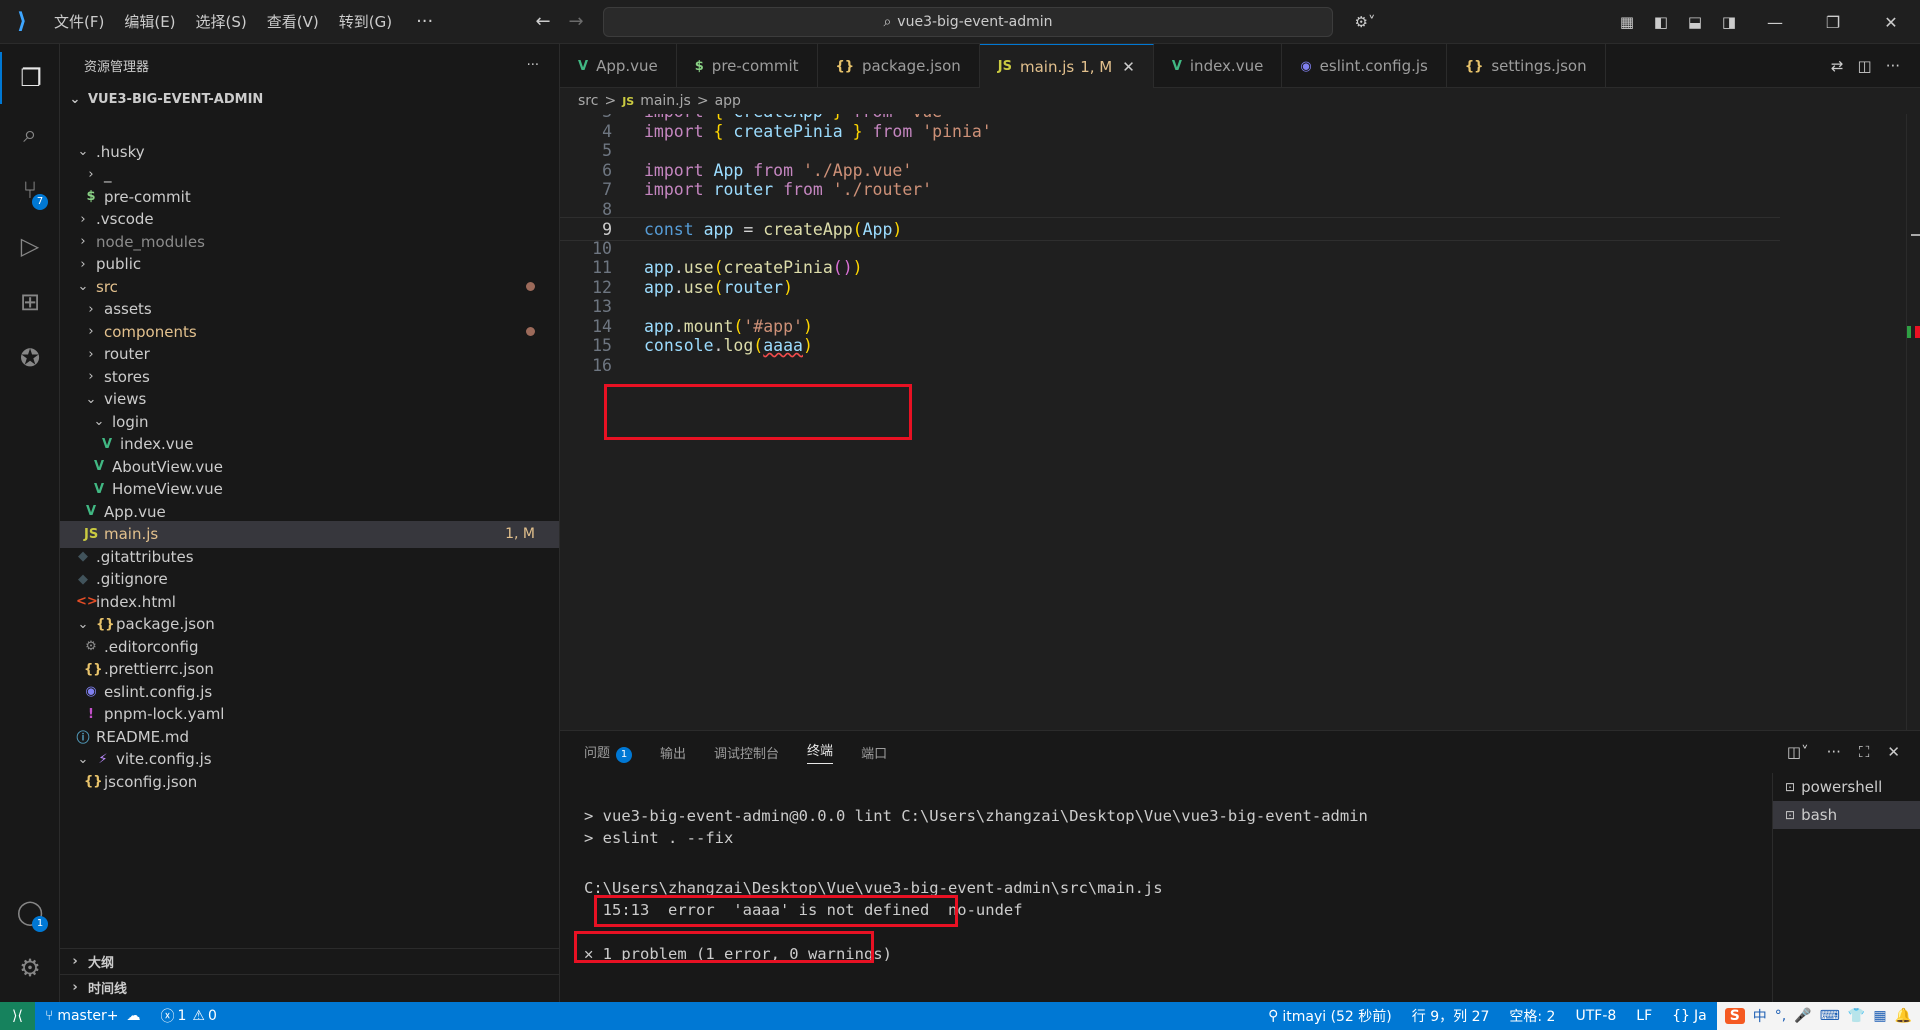 This screenshot has width=1920, height=1030. What do you see at coordinates (728, 101) in the screenshot?
I see `breadcrumb-symbol: app` at bounding box center [728, 101].